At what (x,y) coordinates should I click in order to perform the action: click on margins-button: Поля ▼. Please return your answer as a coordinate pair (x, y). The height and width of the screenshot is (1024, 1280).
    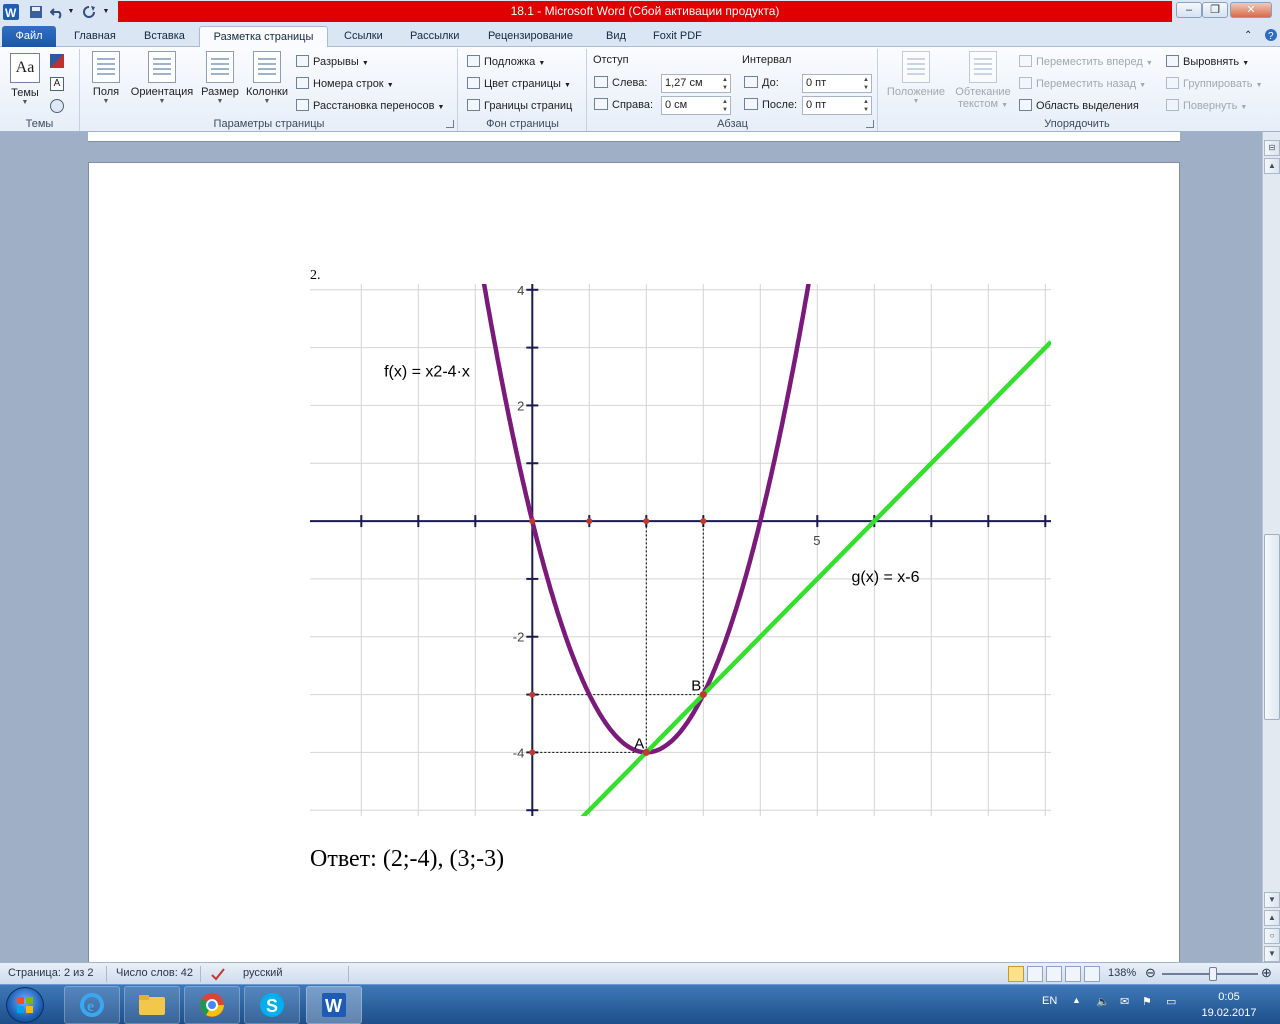
    Looking at the image, I should click on (106, 78).